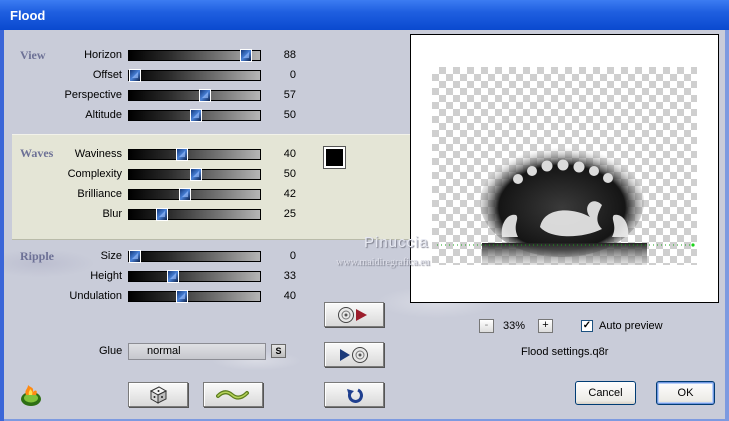 The height and width of the screenshot is (421, 729). Describe the element at coordinates (289, 276) in the screenshot. I see `slider-value-height: 33` at that location.